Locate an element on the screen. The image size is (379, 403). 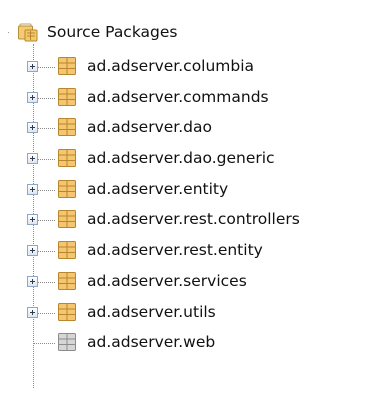
tree-row-package: ad.adserver.commands is located at coordinates (189, 98).